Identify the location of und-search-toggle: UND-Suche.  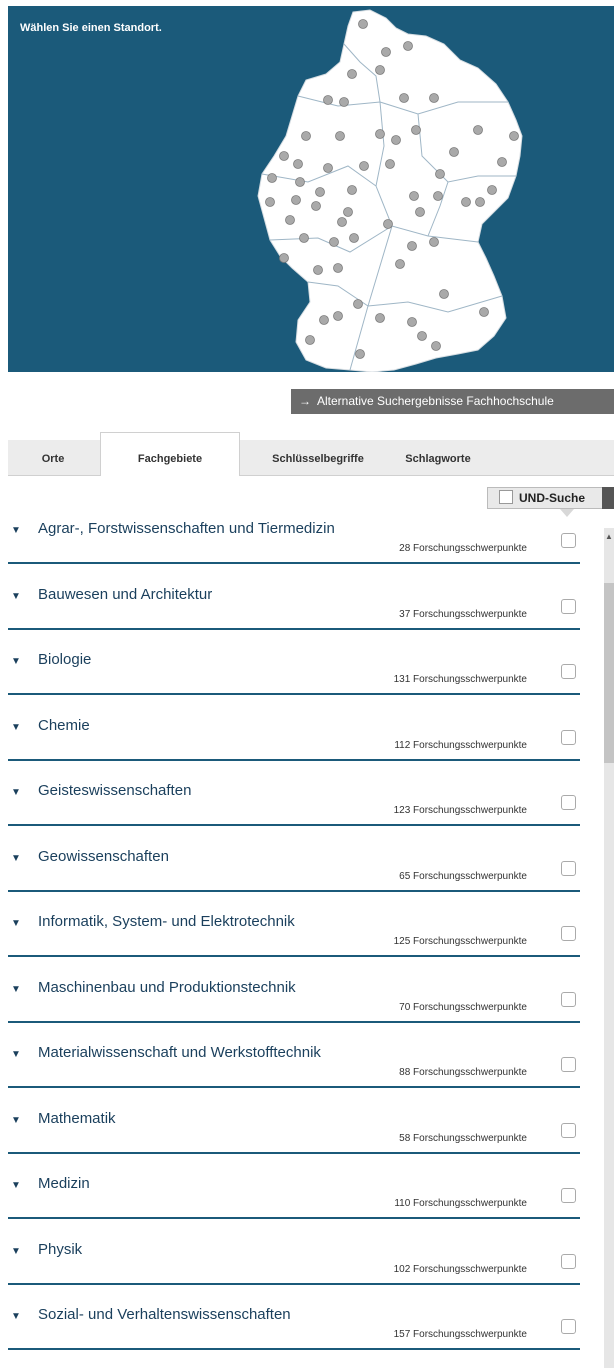
(550, 498).